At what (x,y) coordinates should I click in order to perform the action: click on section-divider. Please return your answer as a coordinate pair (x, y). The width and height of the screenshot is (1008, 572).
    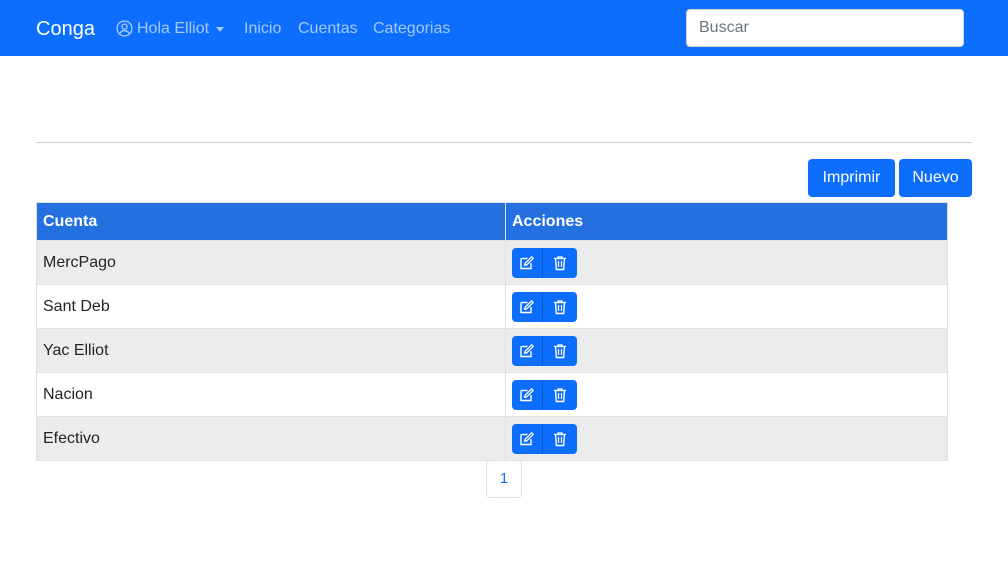
    Looking at the image, I should click on (504, 142).